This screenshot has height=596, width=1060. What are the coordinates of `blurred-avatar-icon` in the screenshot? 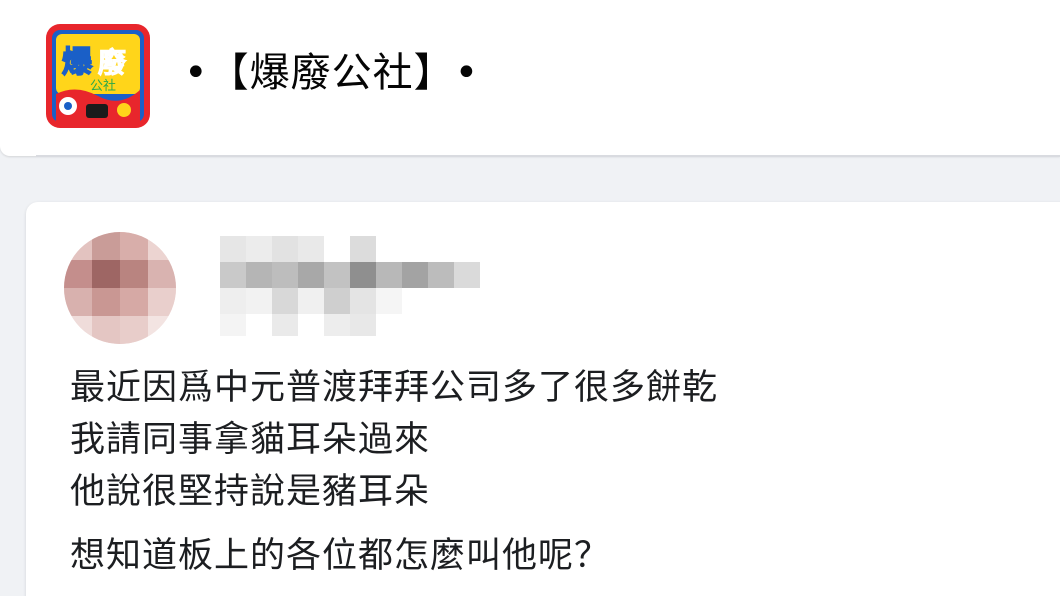 It's located at (120, 288).